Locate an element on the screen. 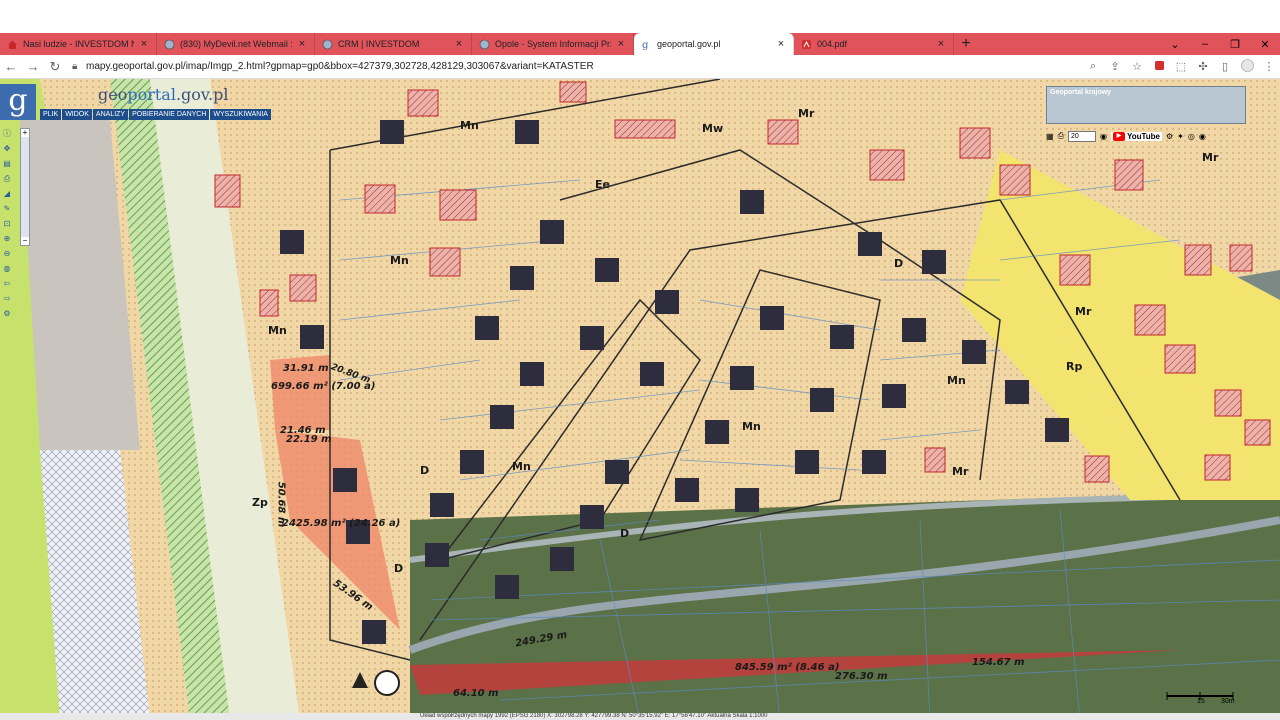 The height and width of the screenshot is (720, 1280). tab-nasi-ludzie: Nasi ludzie - INVESTDOM Nieruc × is located at coordinates (78, 44).